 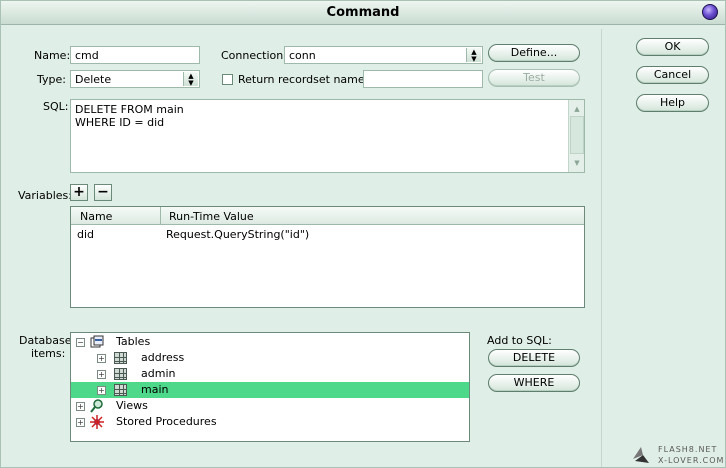 What do you see at coordinates (302, 55) in the screenshot?
I see `connection-select-value: conn` at bounding box center [302, 55].